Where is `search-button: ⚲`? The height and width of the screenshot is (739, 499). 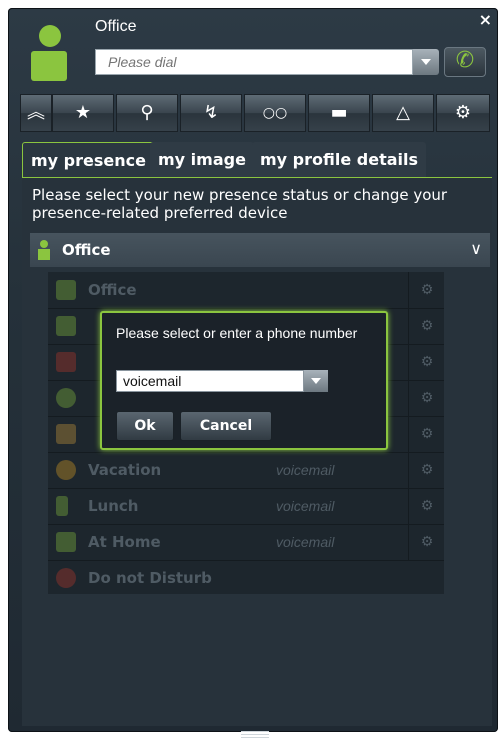 search-button: ⚲ is located at coordinates (147, 113).